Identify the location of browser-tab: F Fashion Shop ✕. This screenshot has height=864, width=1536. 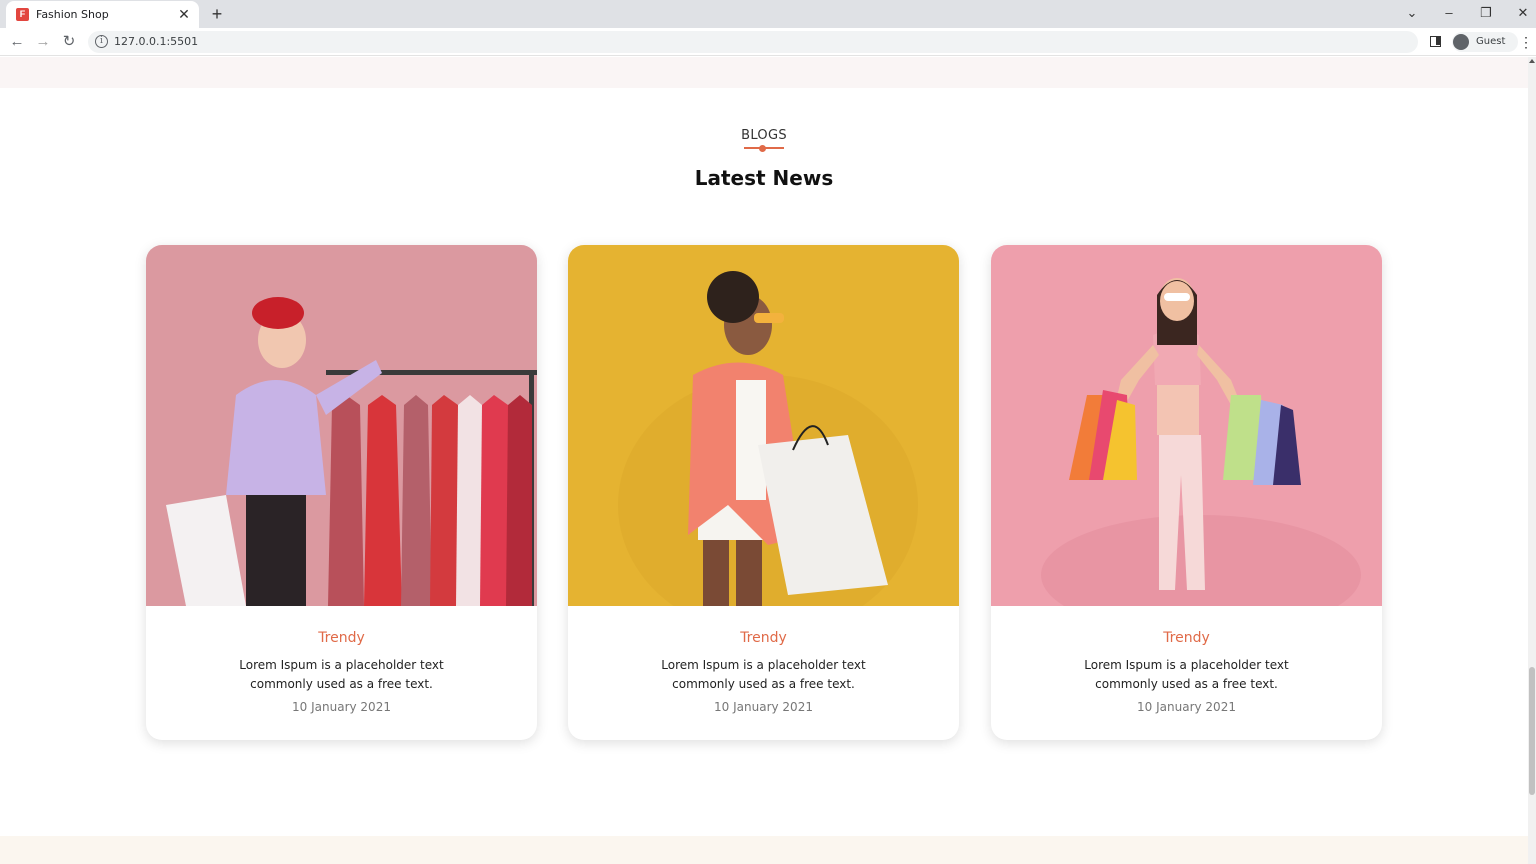
(102, 14).